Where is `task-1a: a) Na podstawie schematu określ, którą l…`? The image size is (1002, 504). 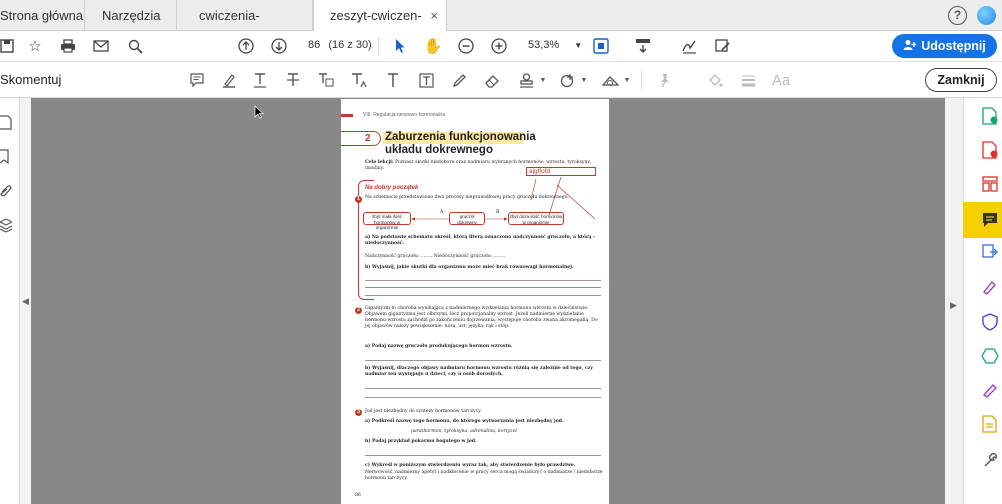 task-1a: a) Na podstawie schematu określ, którą l… is located at coordinates (480, 240).